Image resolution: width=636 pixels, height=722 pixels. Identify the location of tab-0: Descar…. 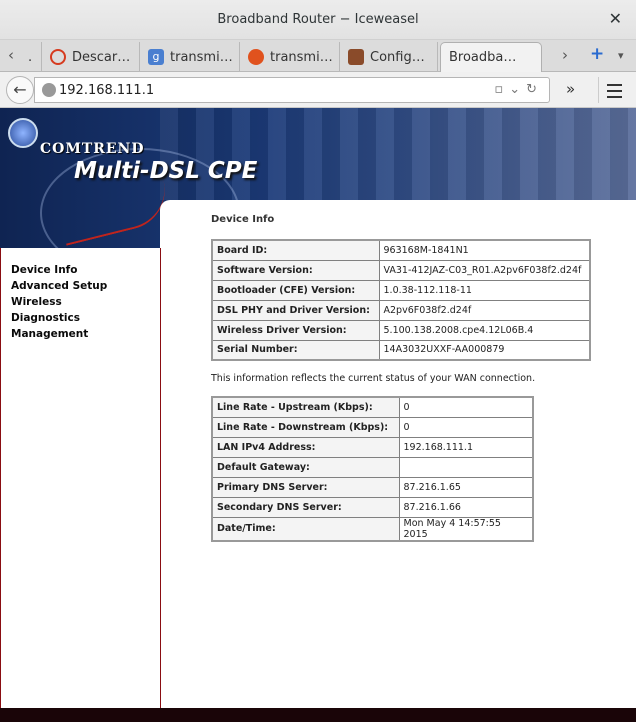
(91, 57).